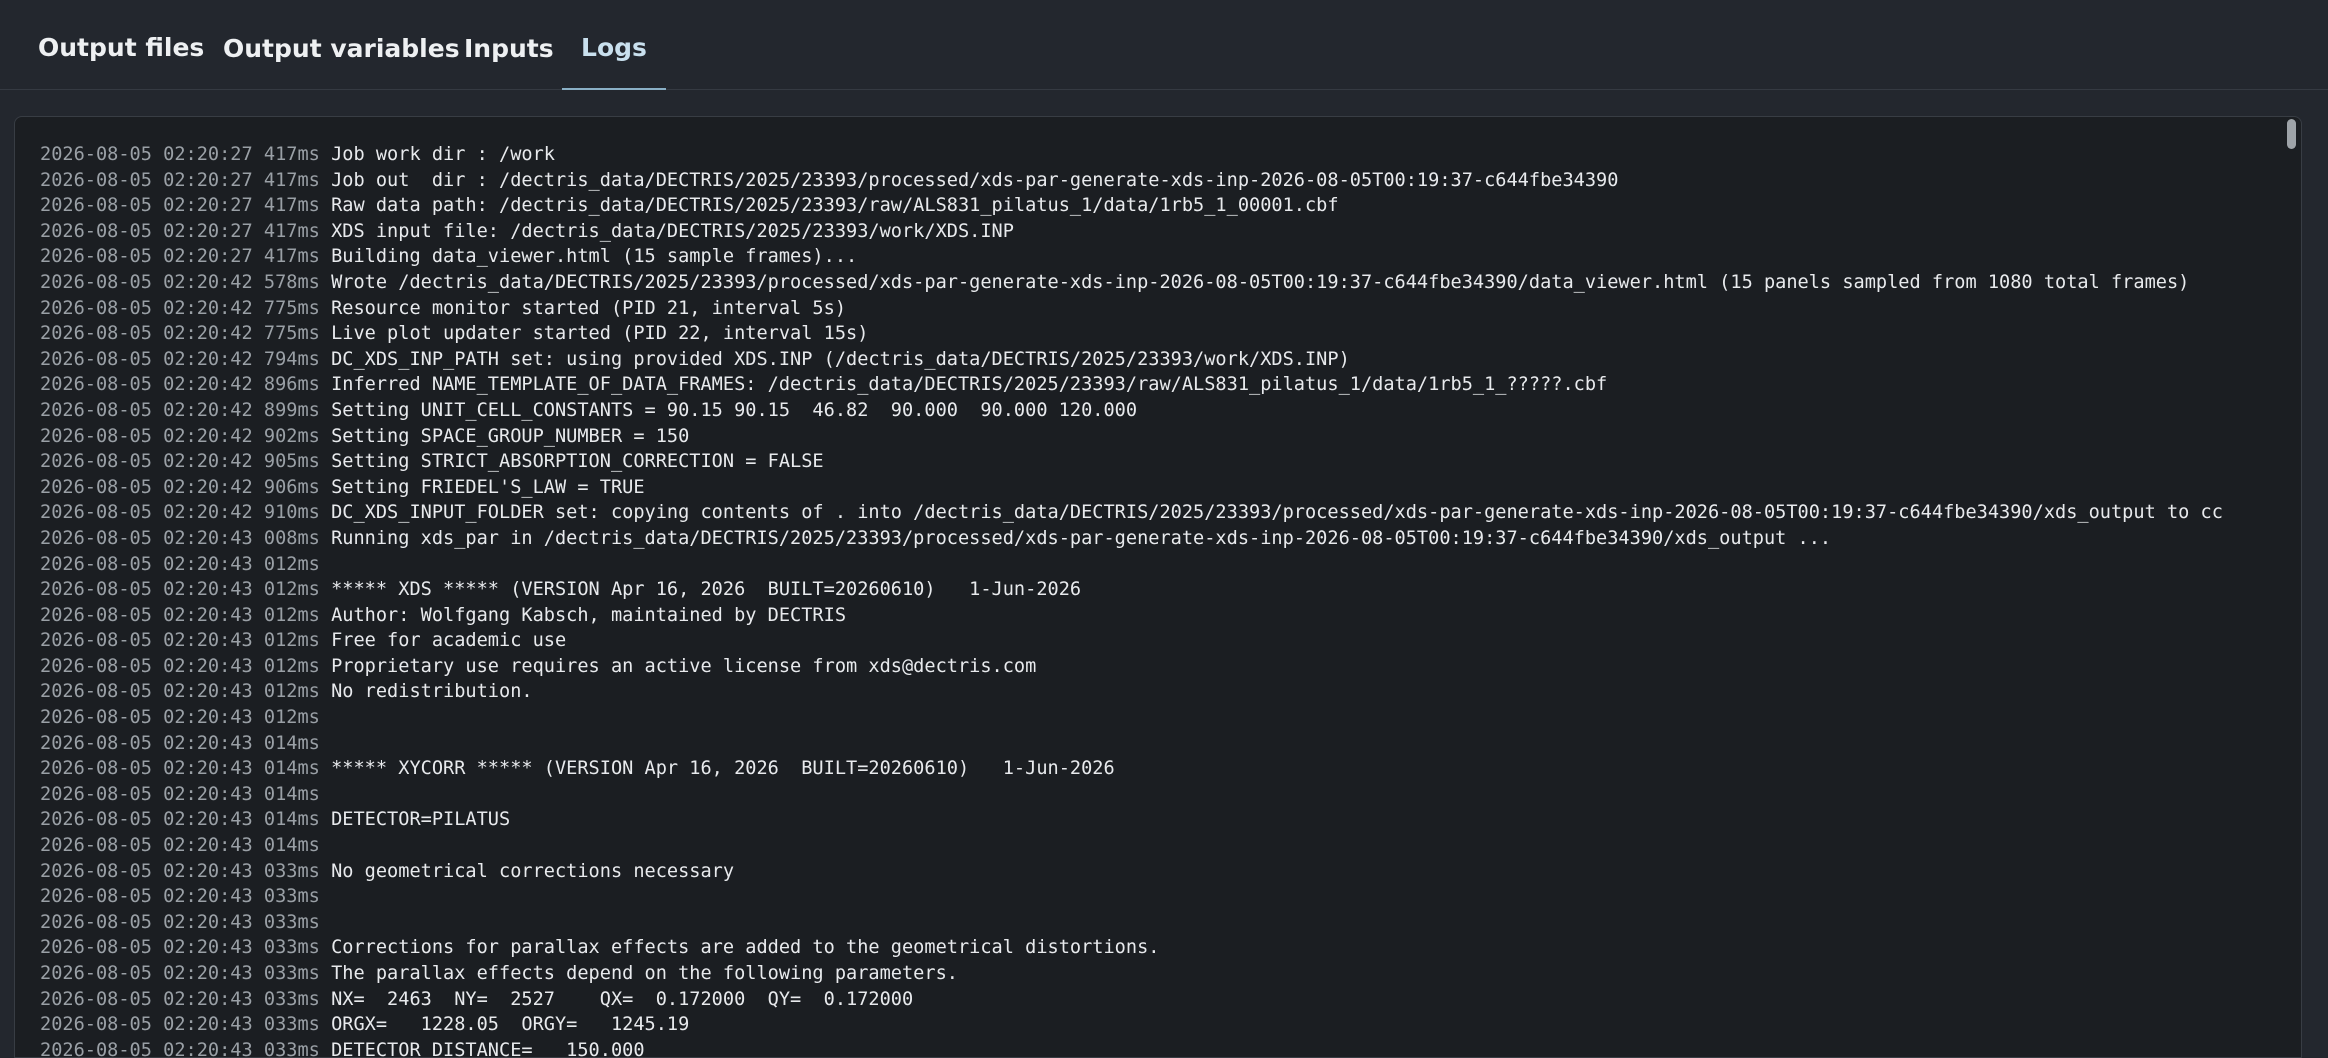  What do you see at coordinates (533, 871) in the screenshot?
I see `log-message: No geometrical corrections necessary` at bounding box center [533, 871].